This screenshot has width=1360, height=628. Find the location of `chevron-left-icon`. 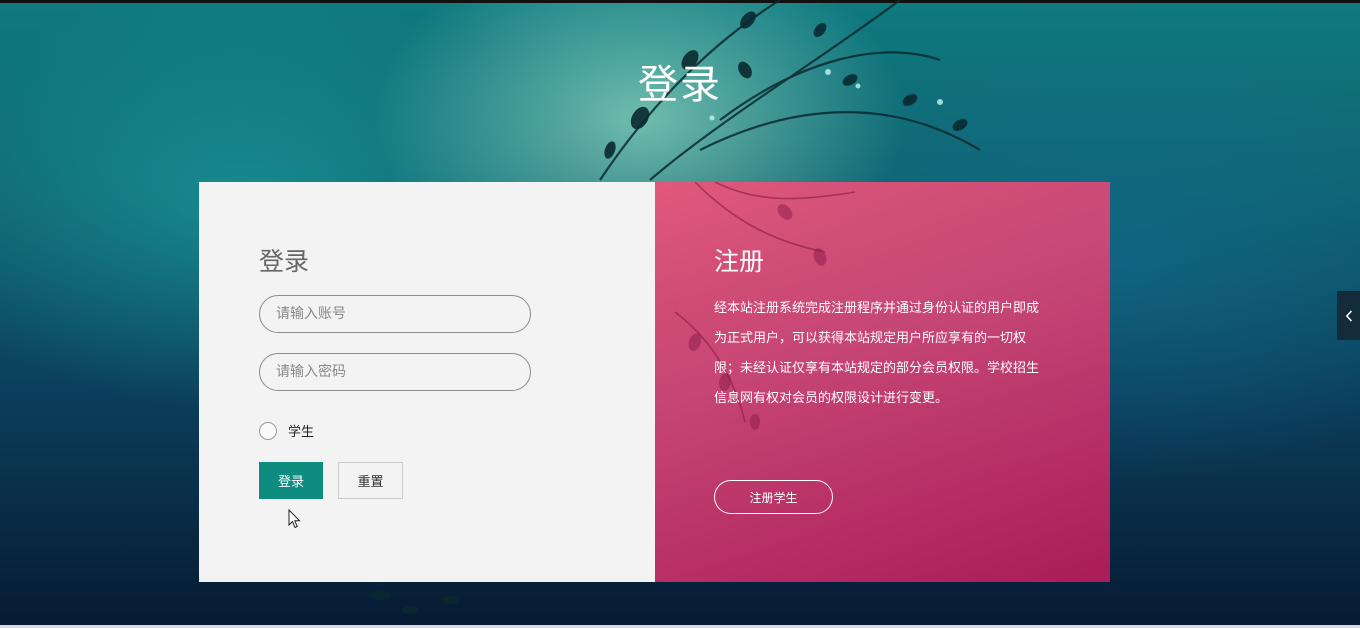

chevron-left-icon is located at coordinates (1348, 315).